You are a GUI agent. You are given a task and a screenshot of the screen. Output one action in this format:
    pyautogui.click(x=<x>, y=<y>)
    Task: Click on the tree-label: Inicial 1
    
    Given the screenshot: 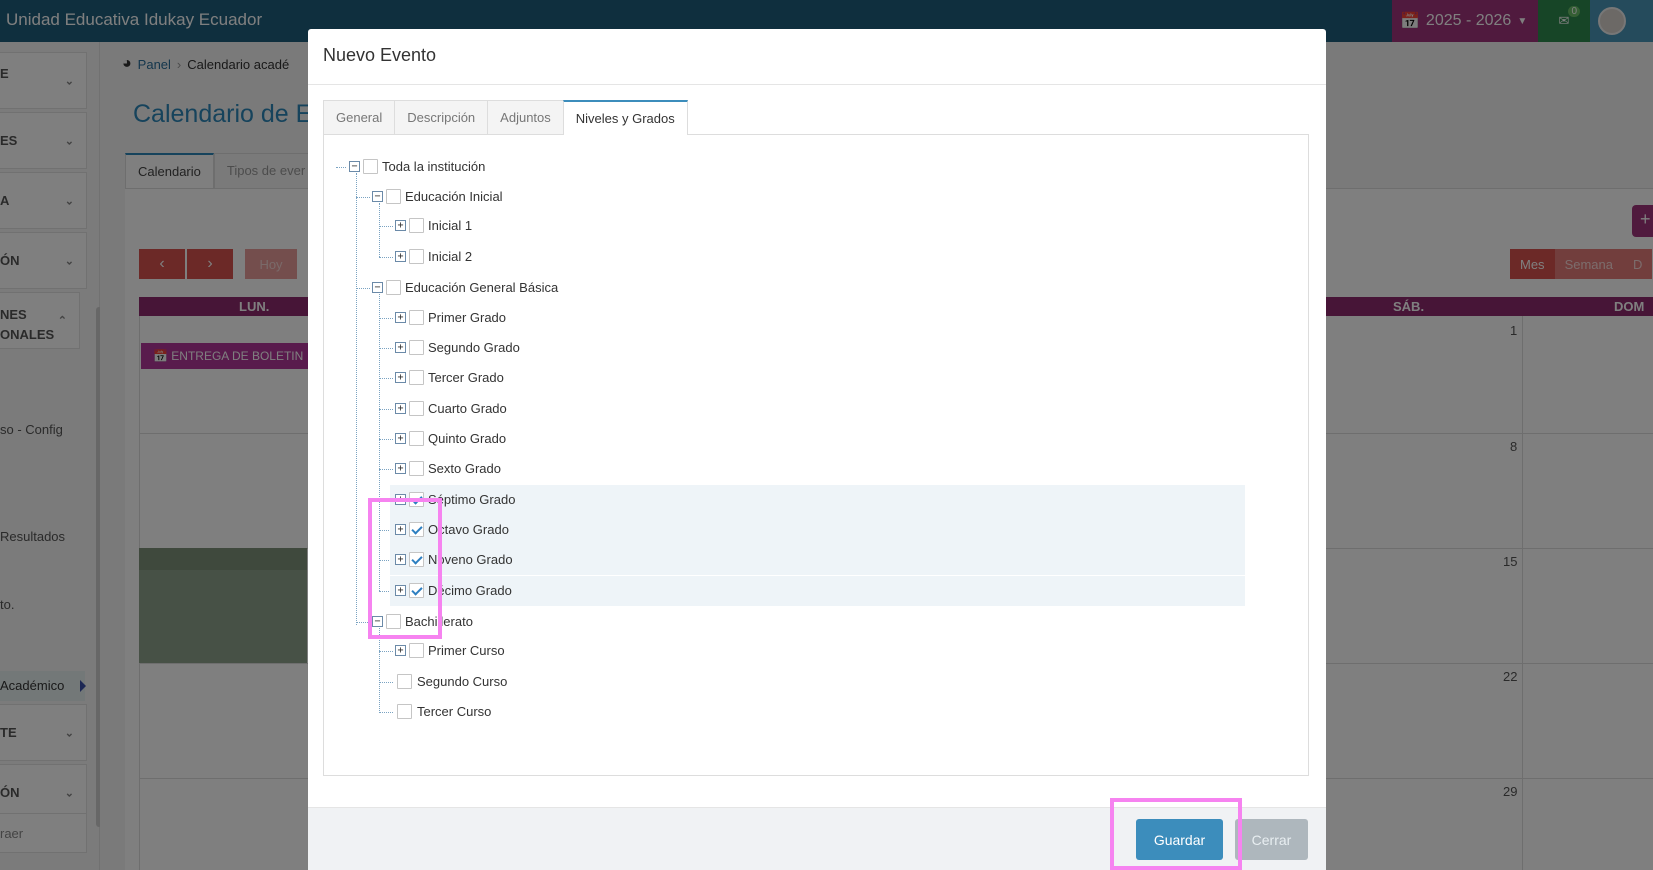 What is the action you would take?
    pyautogui.click(x=450, y=225)
    